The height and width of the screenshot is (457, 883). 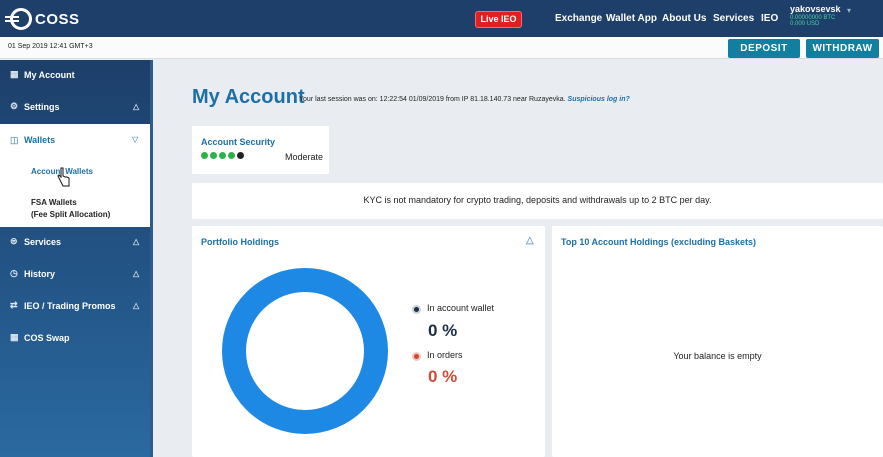 What do you see at coordinates (443, 376) in the screenshot?
I see `legend-value-orders: 0 %` at bounding box center [443, 376].